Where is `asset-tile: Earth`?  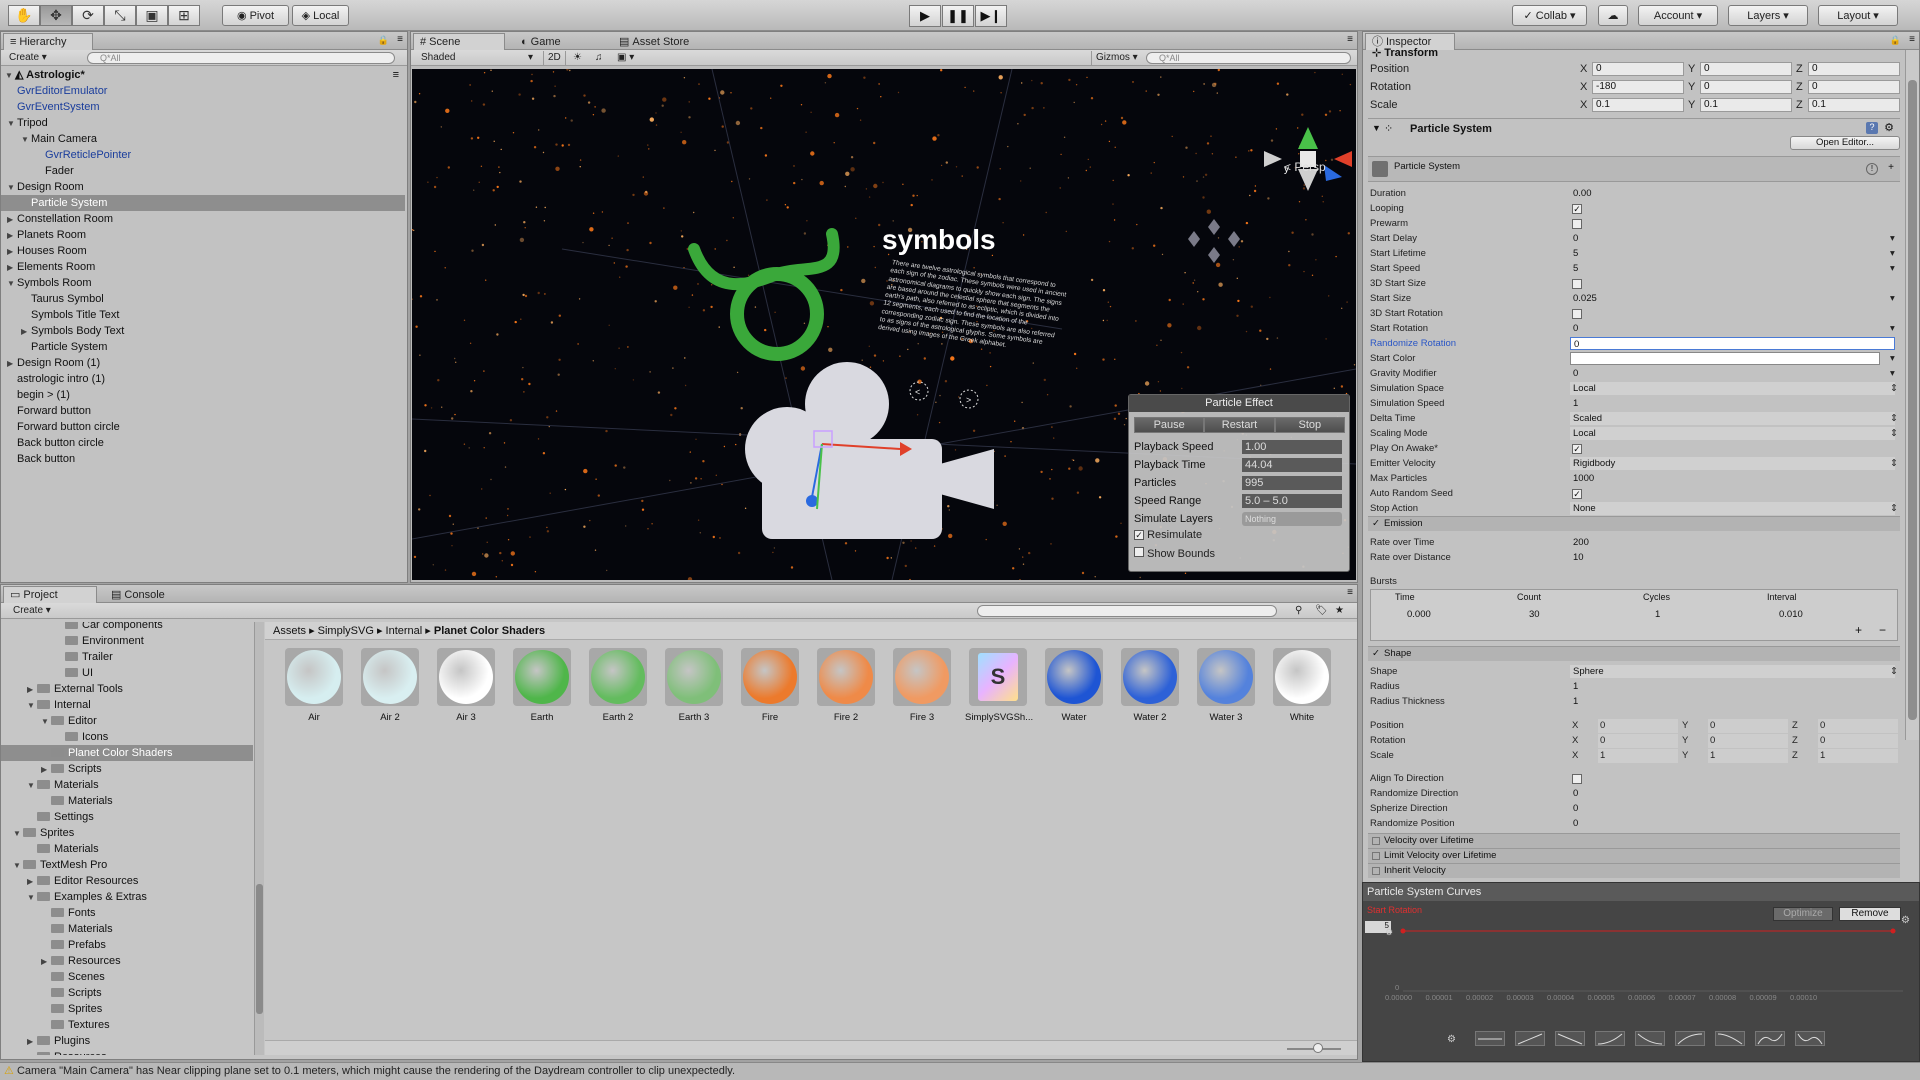
asset-tile: Earth is located at coordinates (542, 685).